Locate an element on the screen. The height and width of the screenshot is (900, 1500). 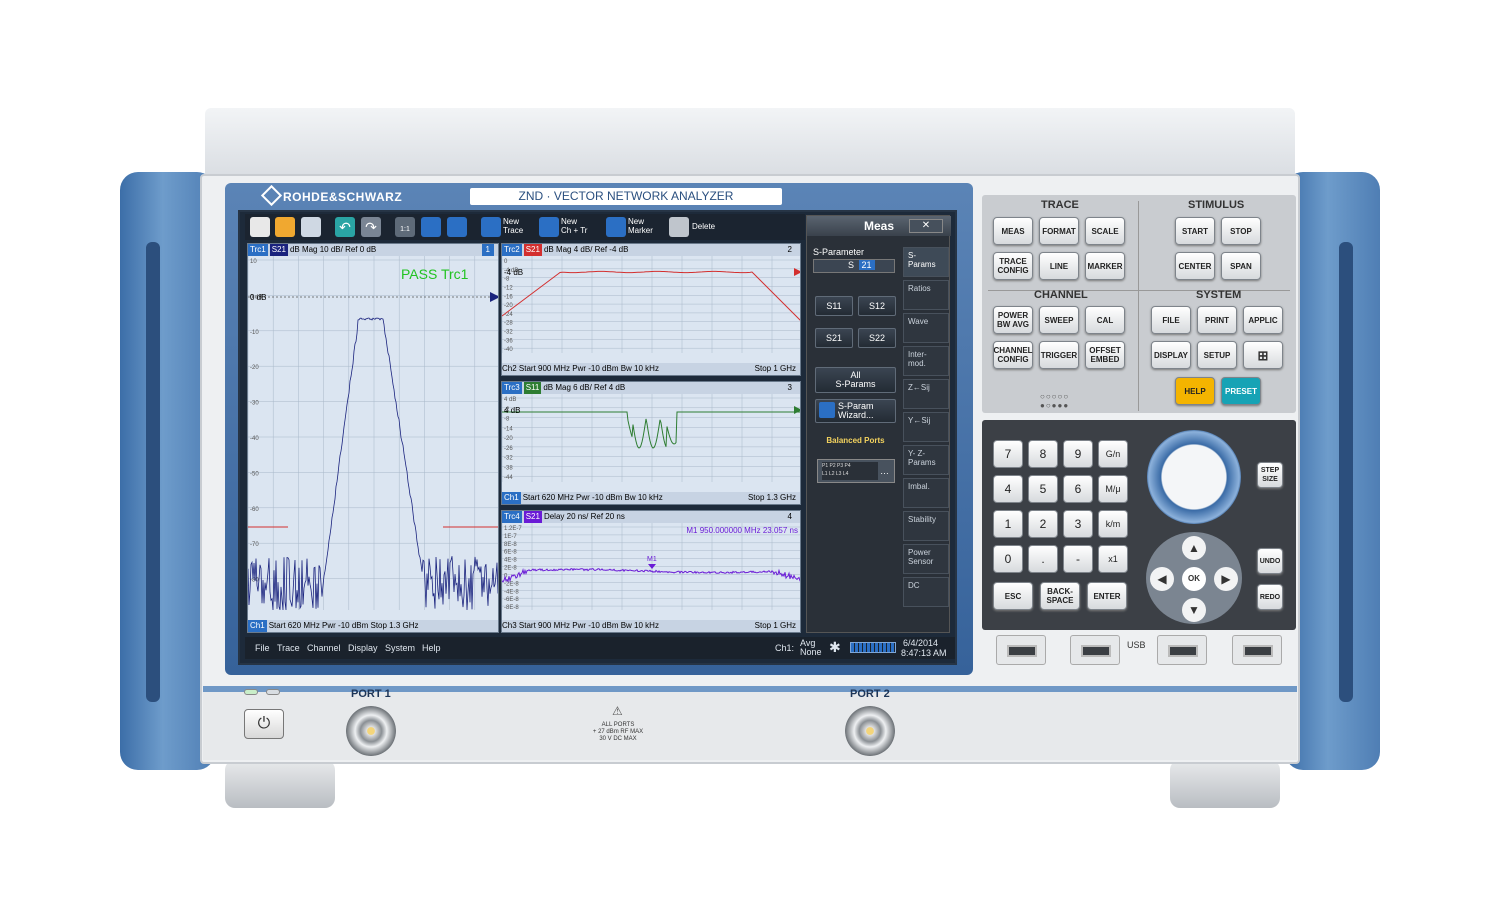
center-key: CENTER is located at coordinates (1195, 266).